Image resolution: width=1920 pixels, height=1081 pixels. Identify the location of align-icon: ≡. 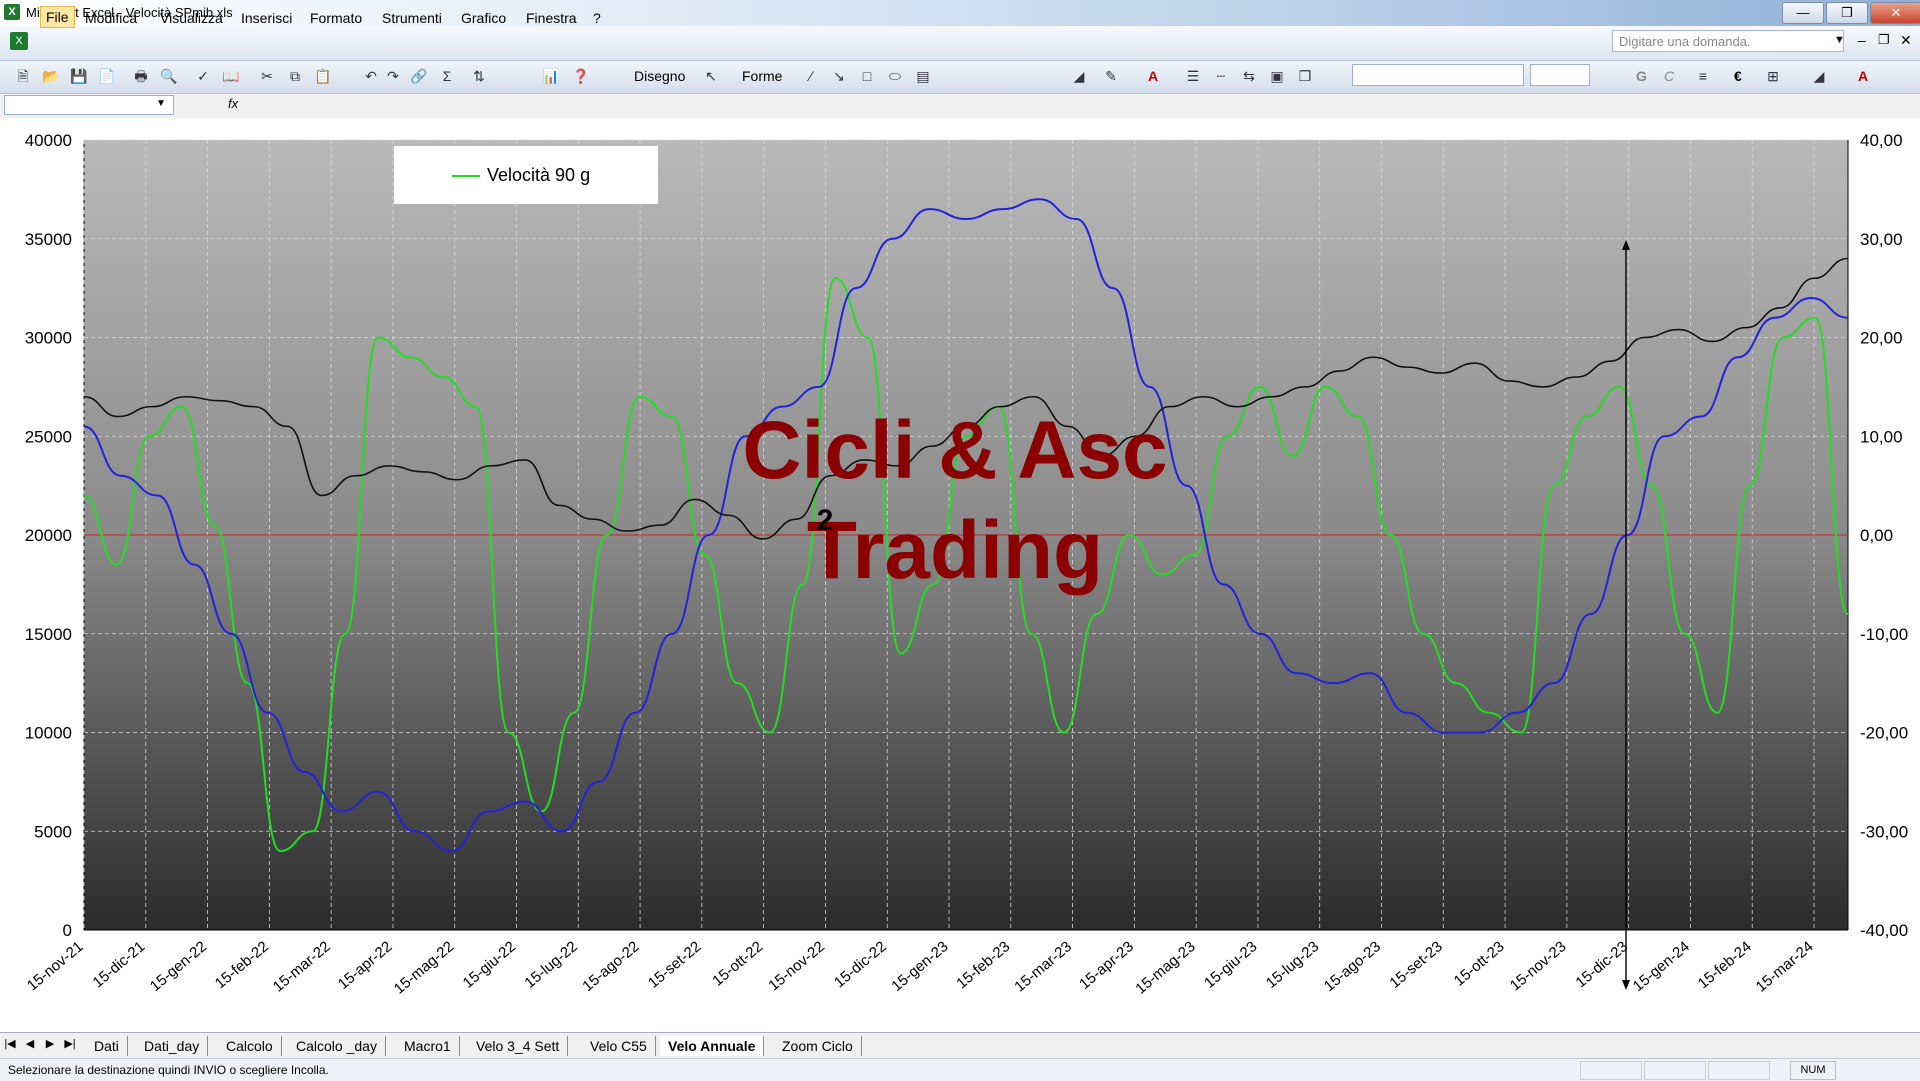
(1703, 76).